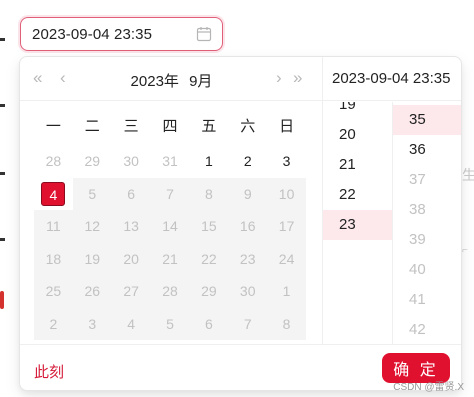 This screenshot has width=474, height=397. Describe the element at coordinates (131, 126) in the screenshot. I see `weekday-label: 三` at that location.